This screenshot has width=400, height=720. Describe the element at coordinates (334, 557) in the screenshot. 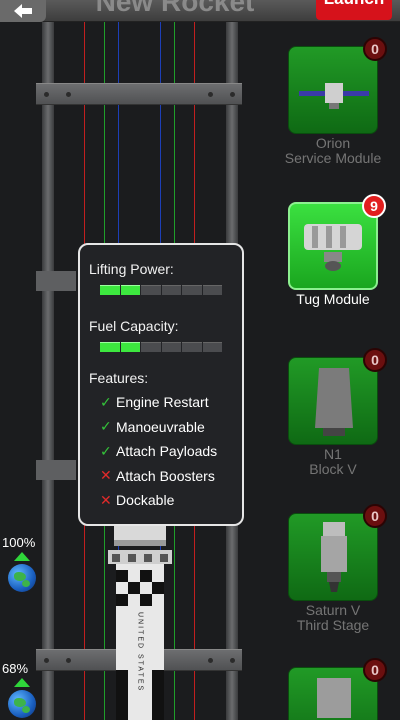

I see `saturn-v-third-stage-icon` at that location.